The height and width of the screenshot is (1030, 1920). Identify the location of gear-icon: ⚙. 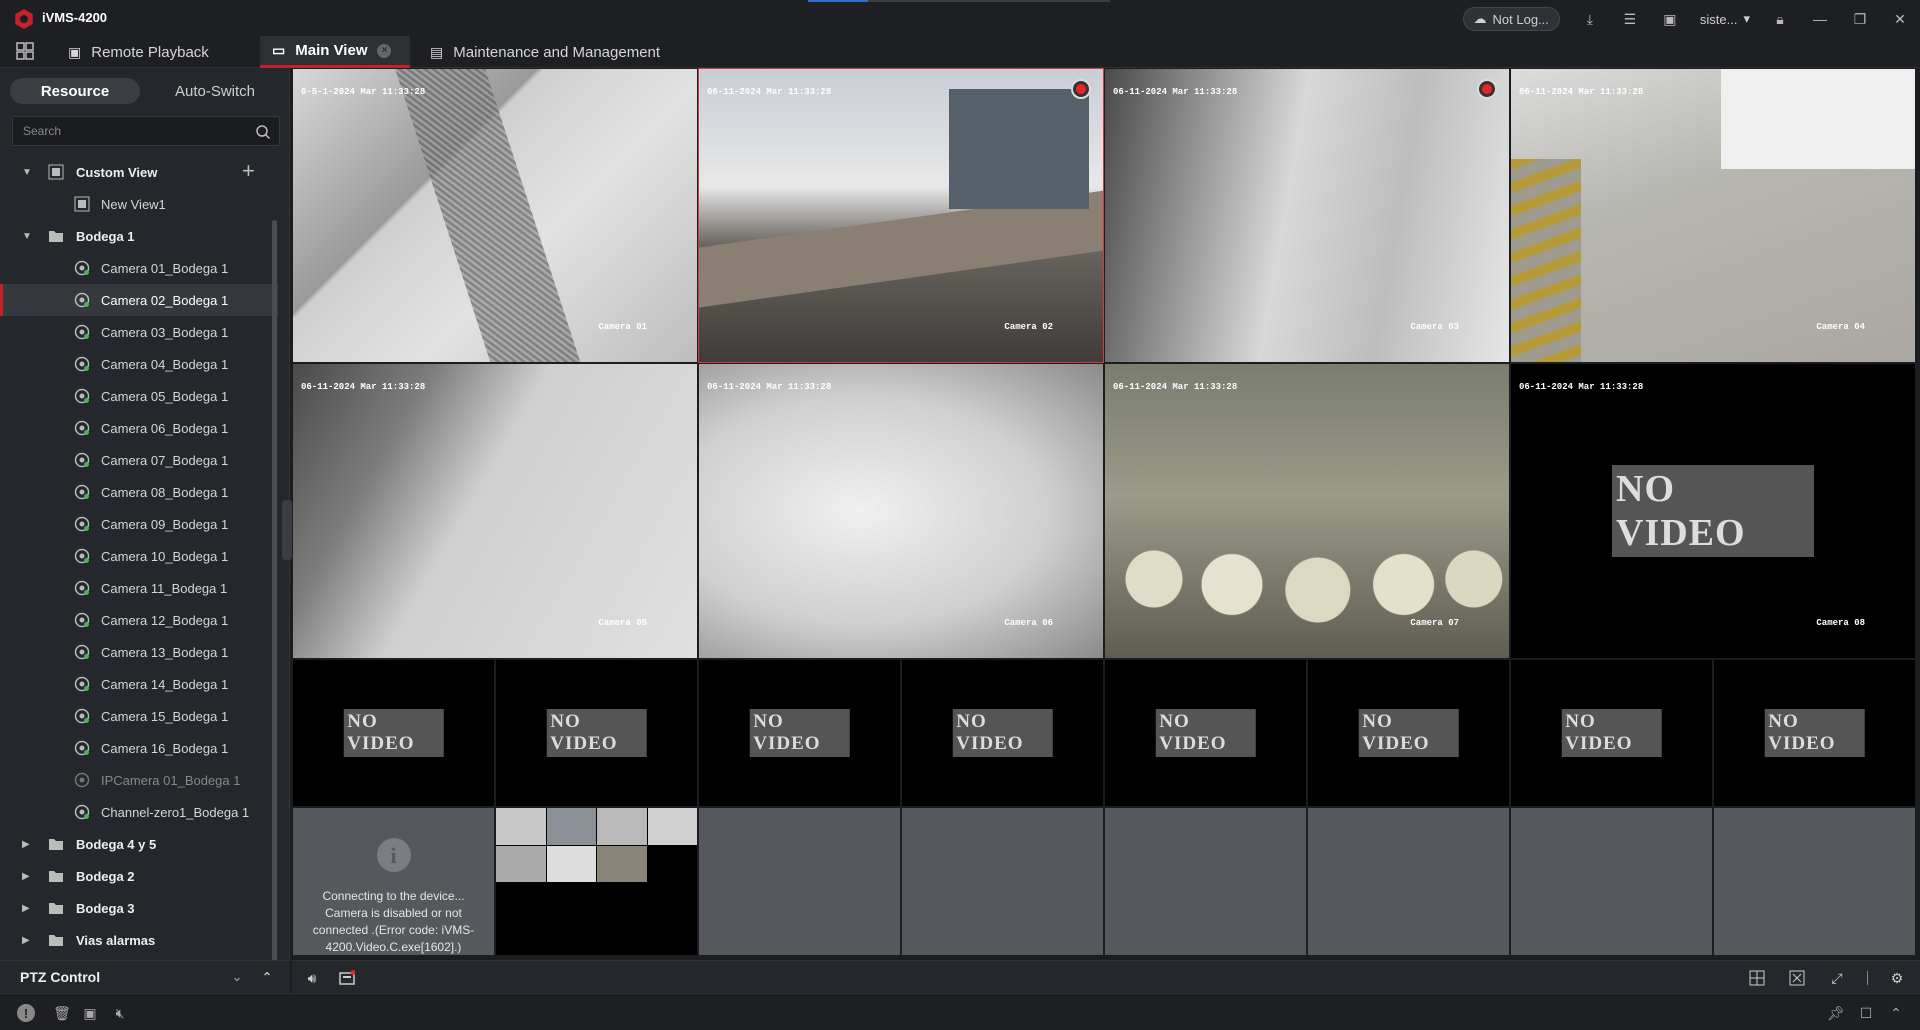
(1897, 978).